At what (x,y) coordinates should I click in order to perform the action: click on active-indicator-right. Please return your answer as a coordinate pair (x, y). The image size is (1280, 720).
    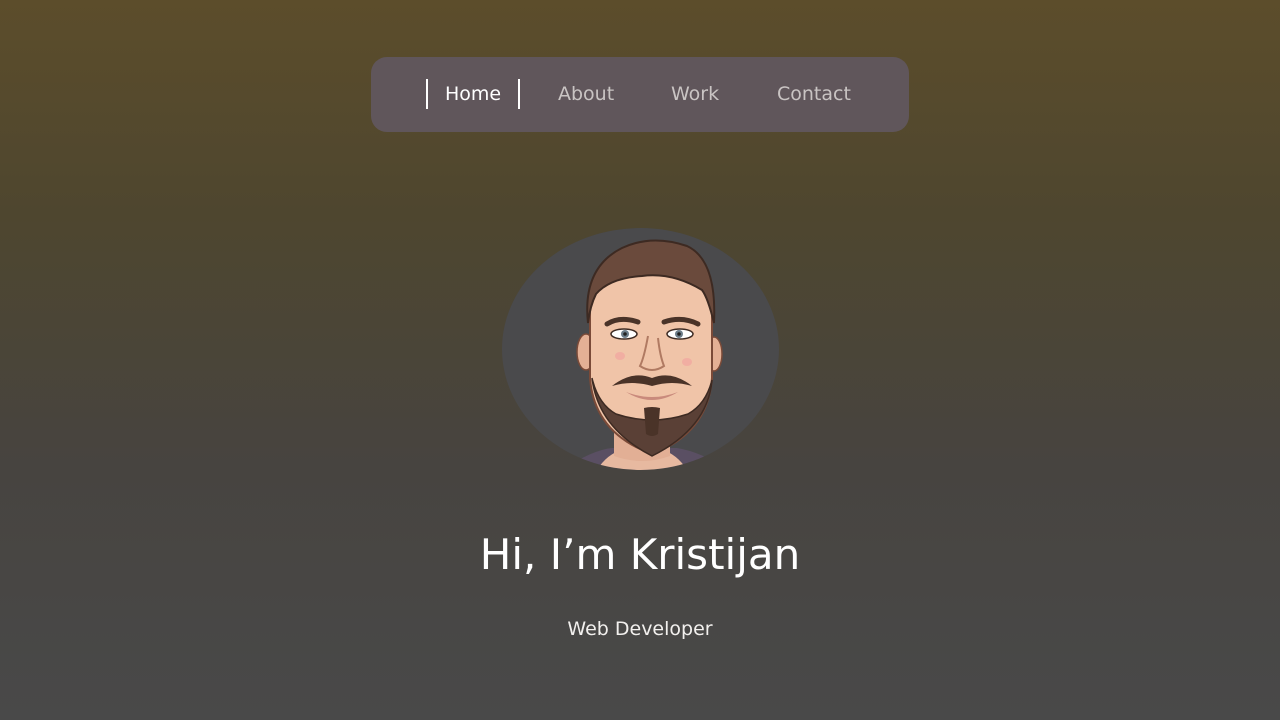
    Looking at the image, I should click on (519, 94).